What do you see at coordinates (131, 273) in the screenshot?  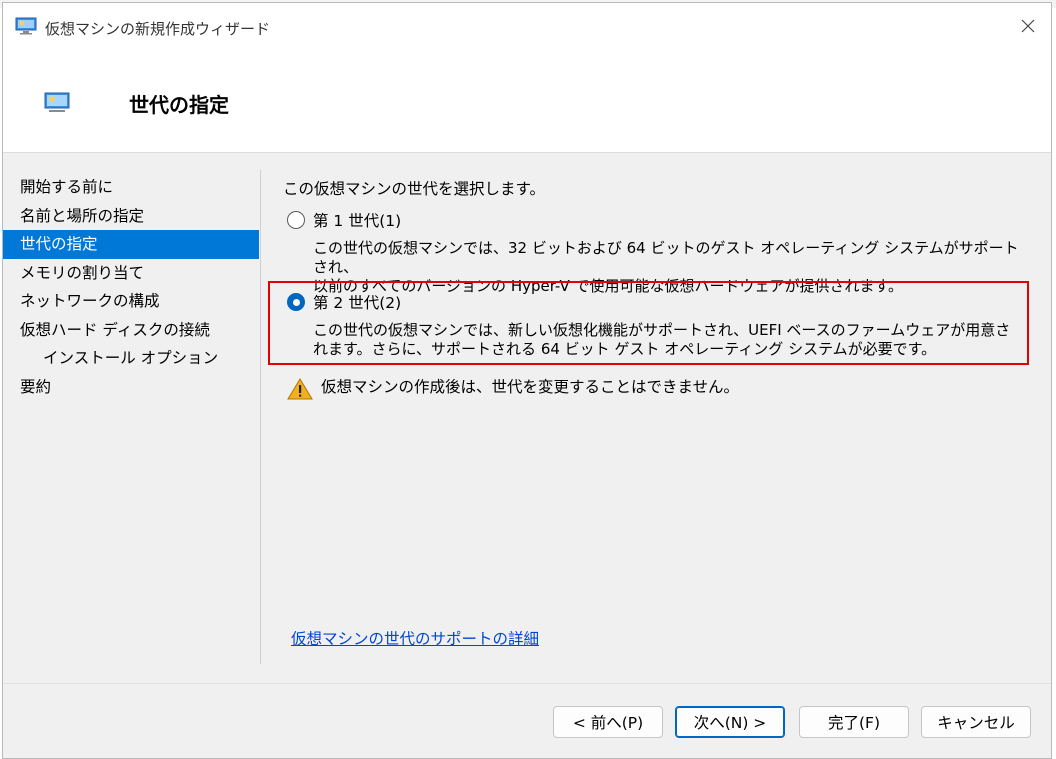 I see `step-assign-memory: メモリの割り当て` at bounding box center [131, 273].